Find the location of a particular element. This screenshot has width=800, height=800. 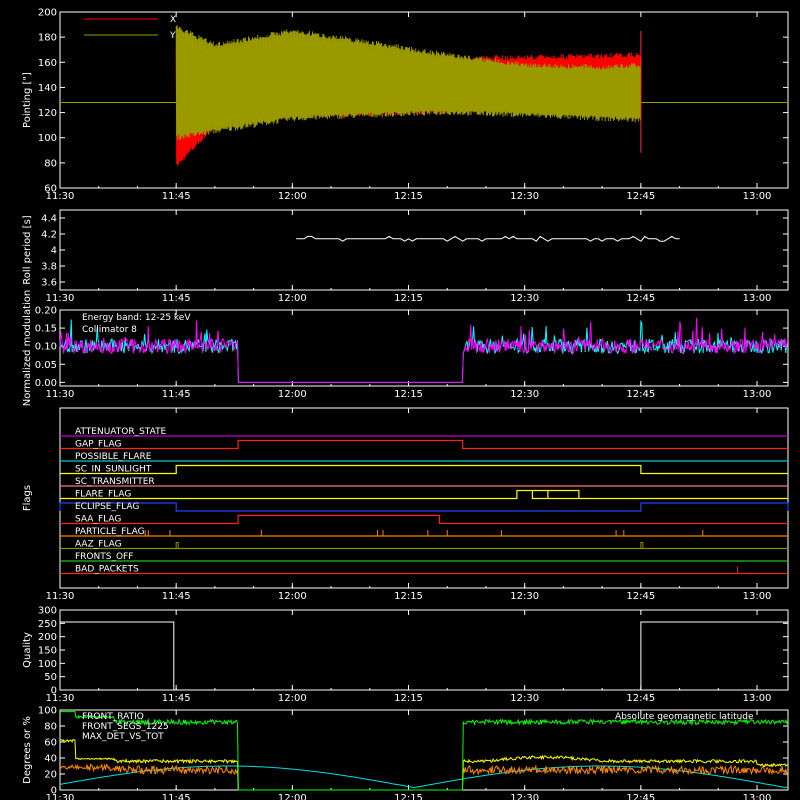

y-tick-label: 160 is located at coordinates (47, 63).